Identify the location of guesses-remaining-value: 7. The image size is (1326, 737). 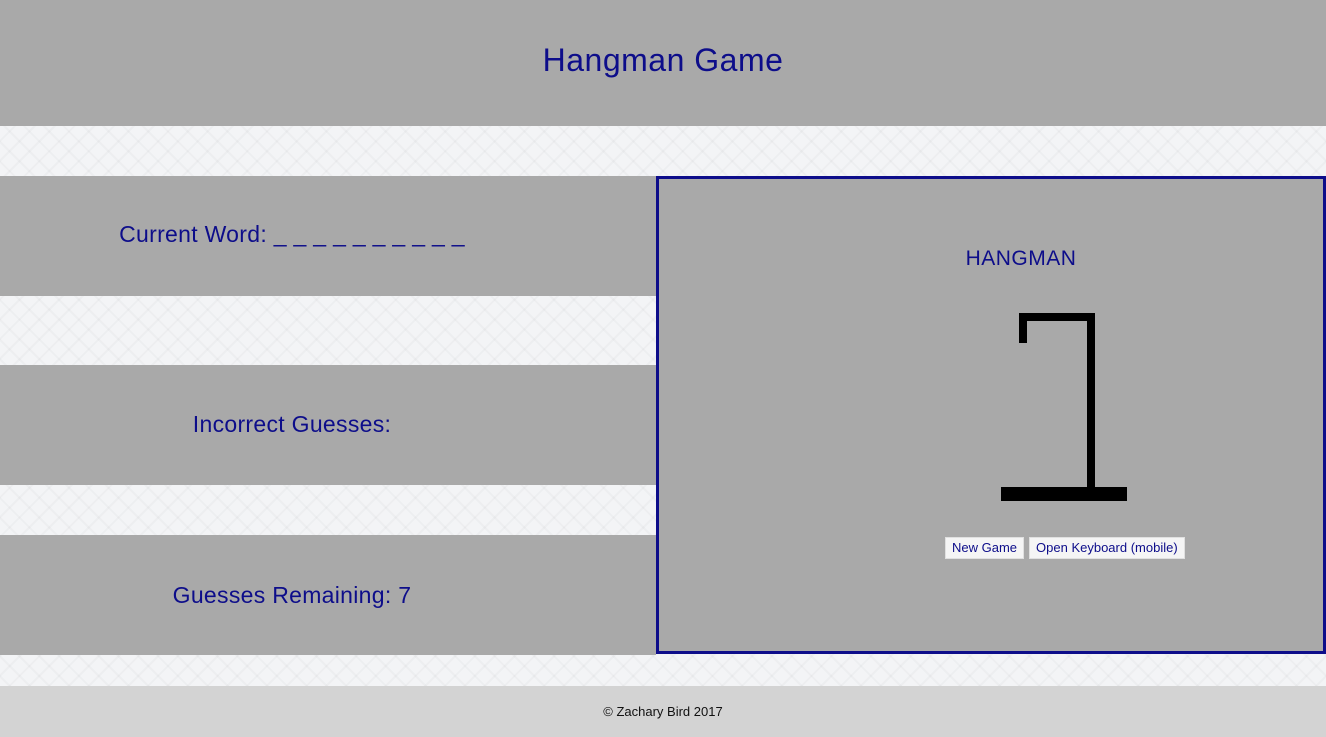
(405, 594).